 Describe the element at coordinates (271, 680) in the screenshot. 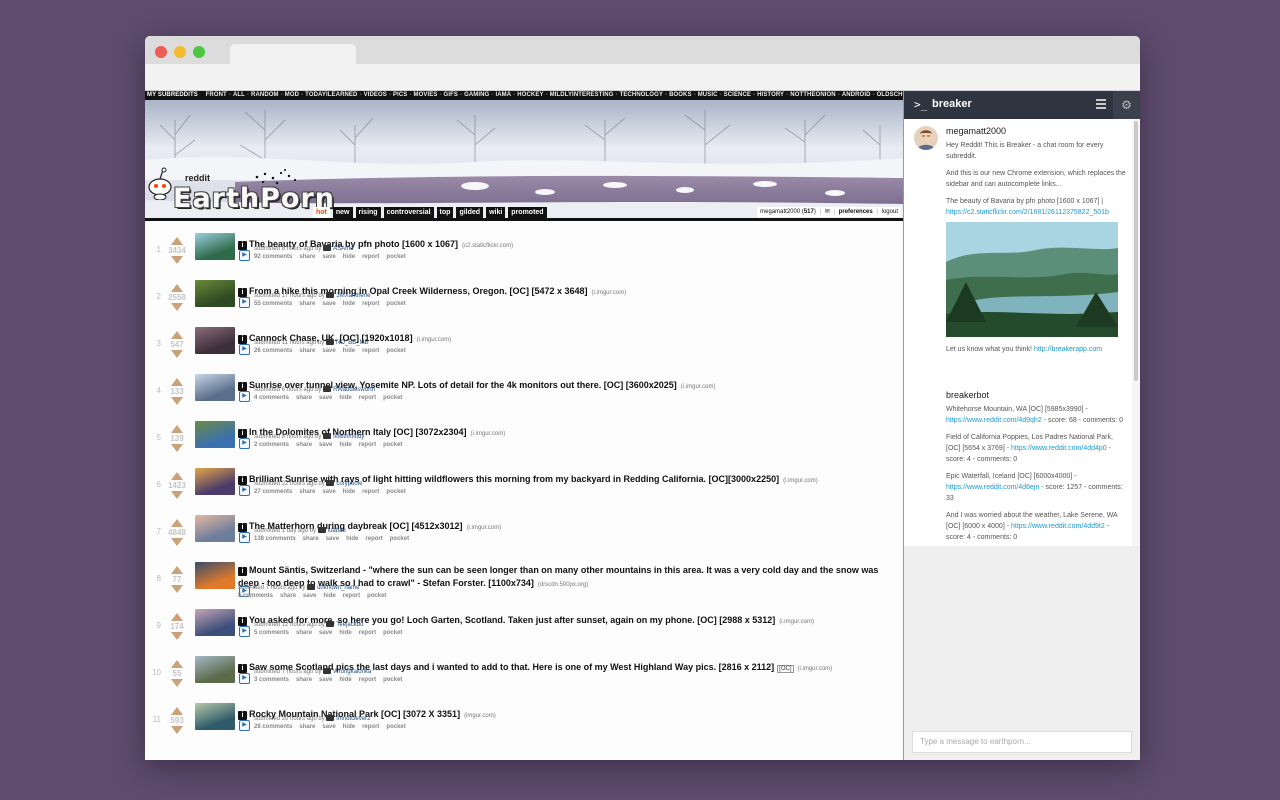

I see `comments-link: 3 comments` at that location.